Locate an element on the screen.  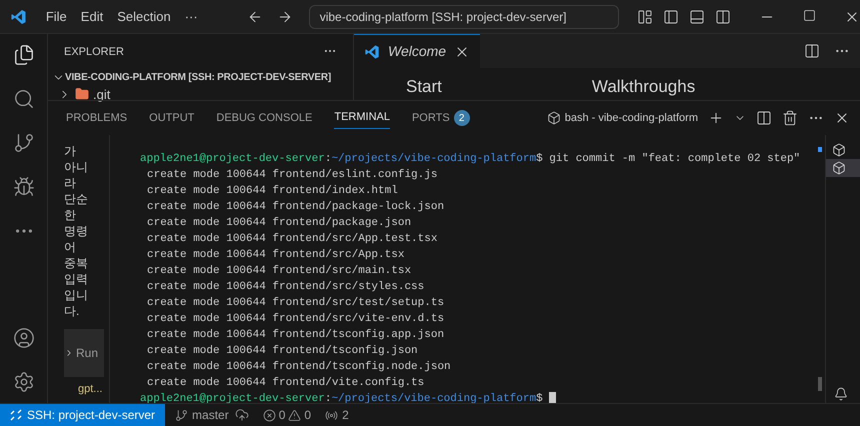
sidebar-toggle-icon is located at coordinates (671, 16).